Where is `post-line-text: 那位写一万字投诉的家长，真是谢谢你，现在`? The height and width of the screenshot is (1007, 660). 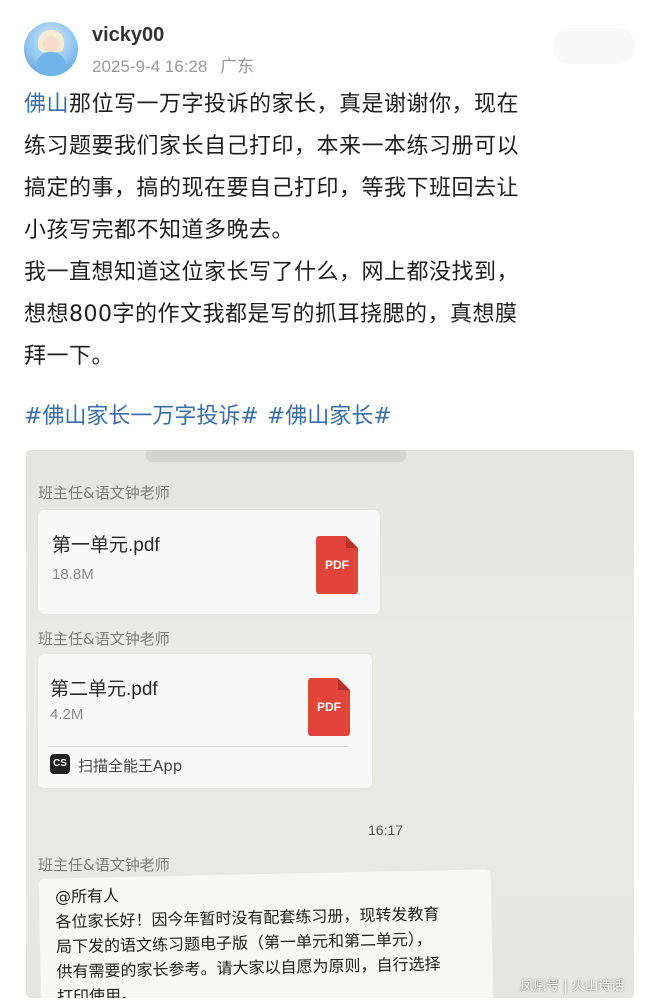 post-line-text: 那位写一万字投诉的家长，真是谢谢你，现在 is located at coordinates (294, 104).